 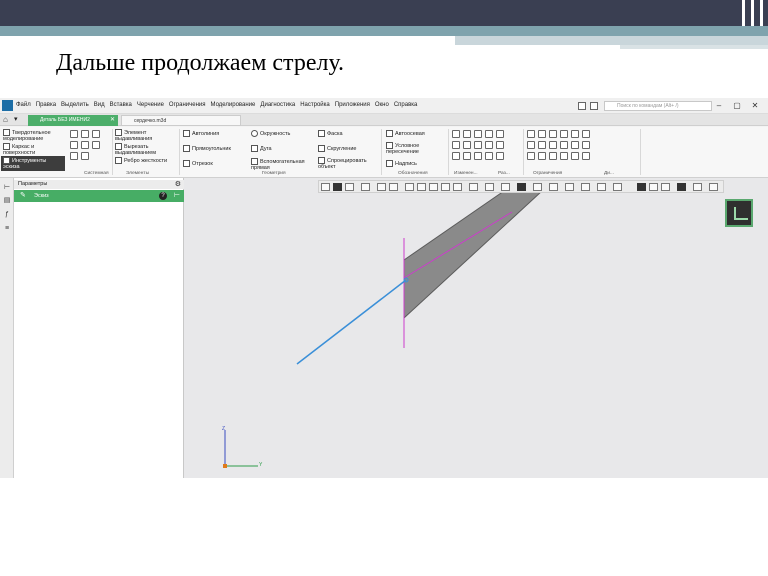 What do you see at coordinates (7, 200) in the screenshot?
I see `layers-icon: ▤` at bounding box center [7, 200].